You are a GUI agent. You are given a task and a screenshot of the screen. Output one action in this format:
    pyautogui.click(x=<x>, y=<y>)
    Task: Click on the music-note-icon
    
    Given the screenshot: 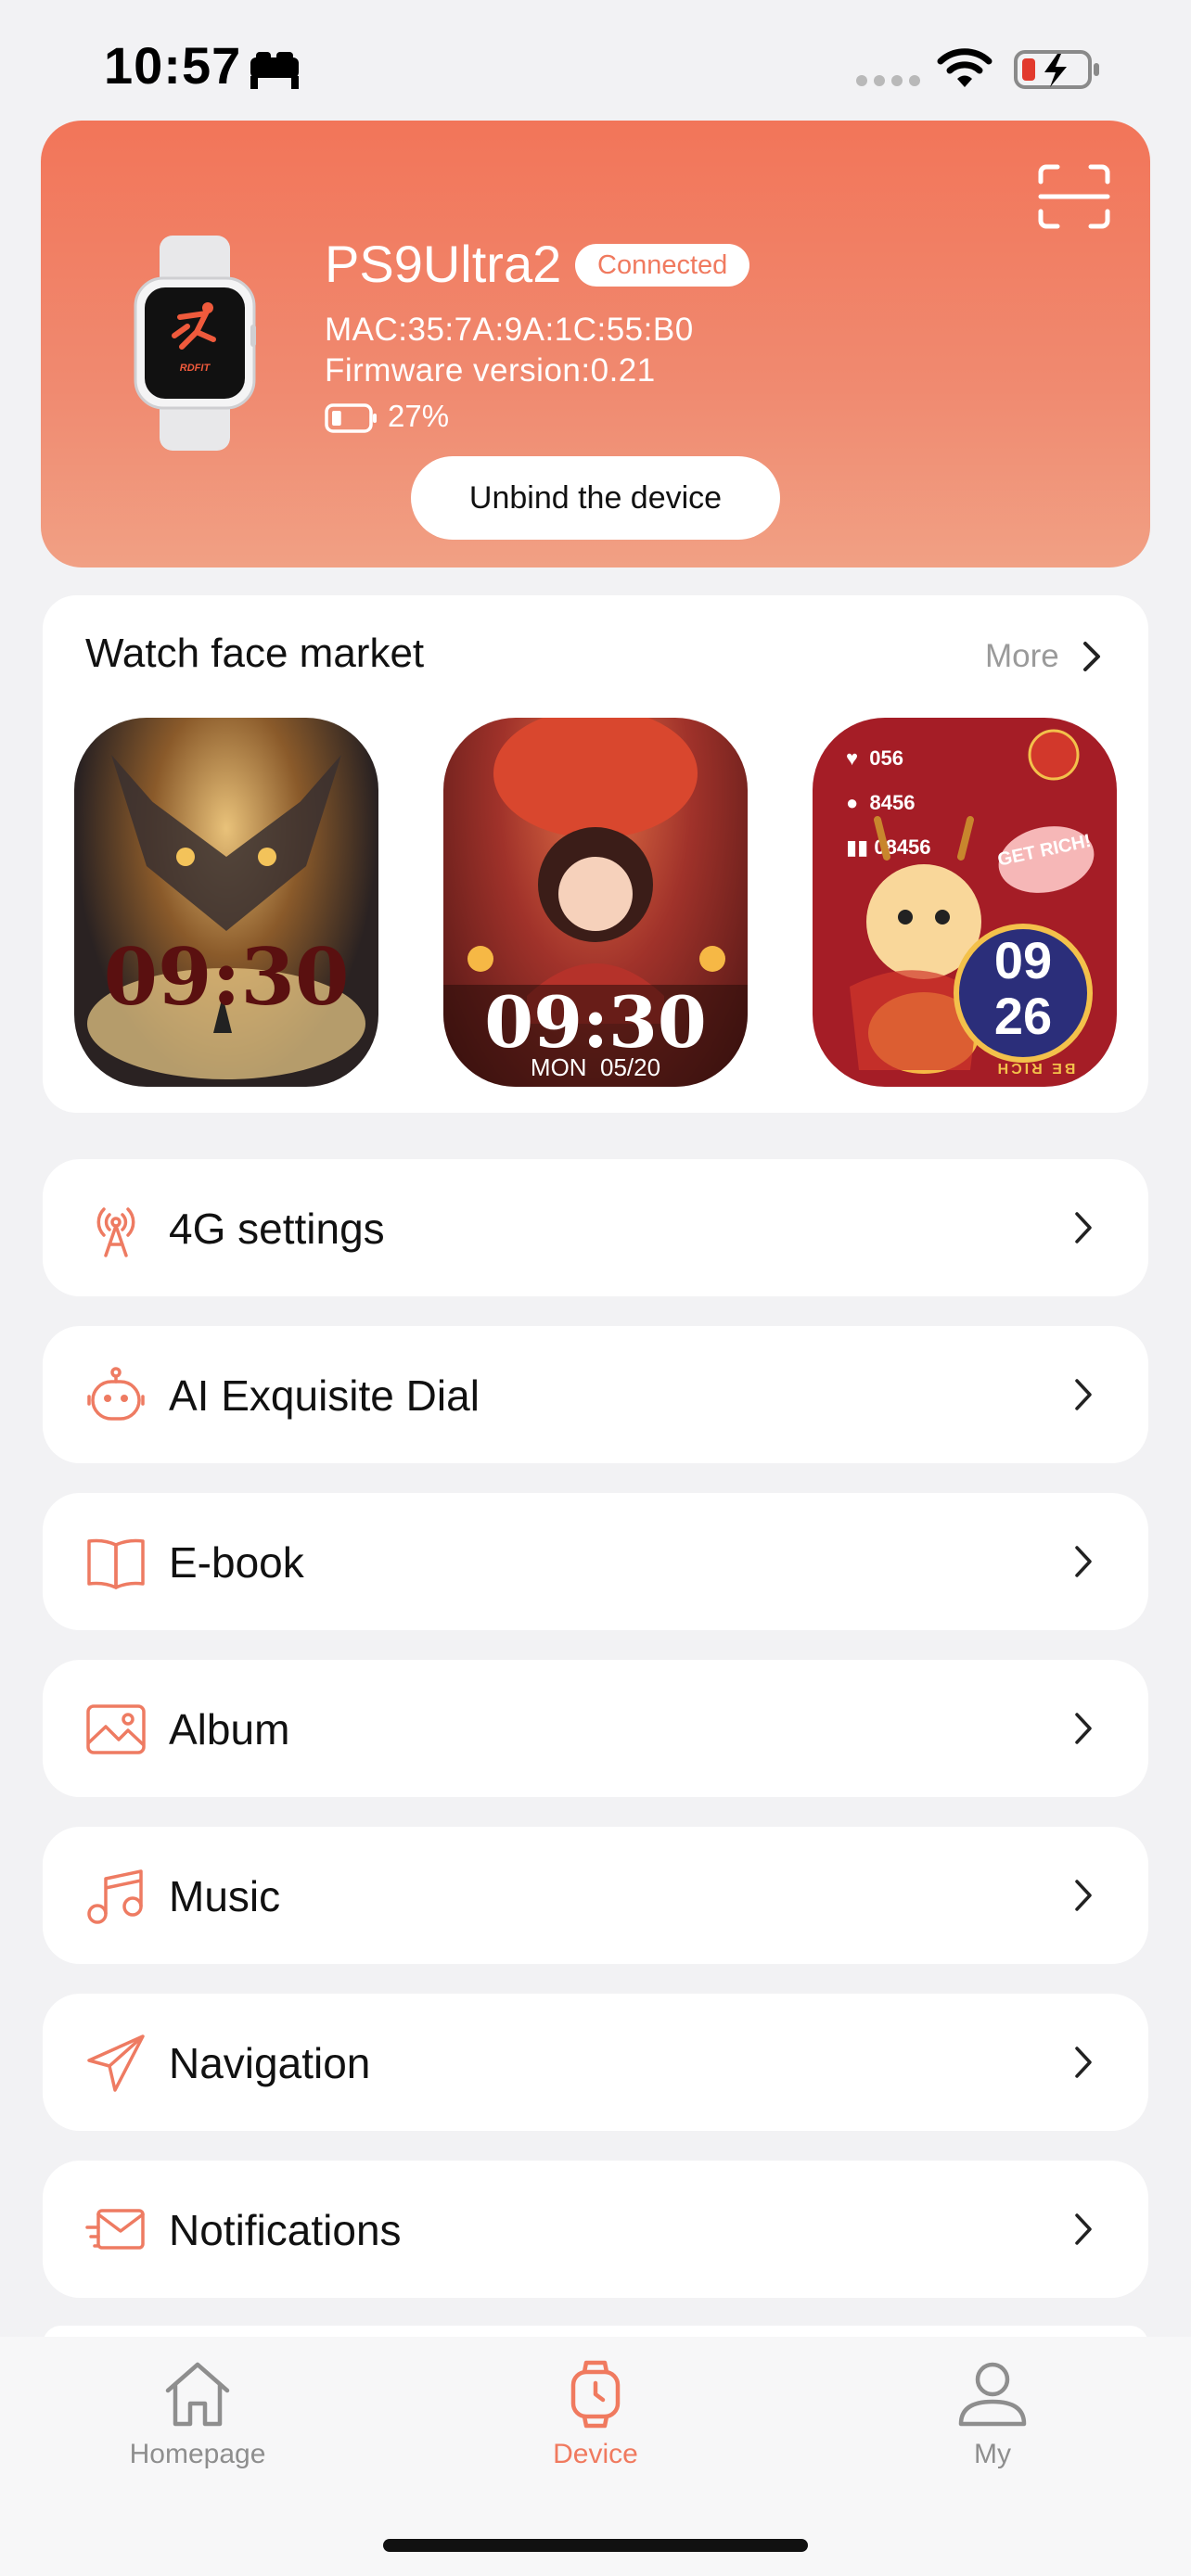 What is the action you would take?
    pyautogui.click(x=115, y=1896)
    